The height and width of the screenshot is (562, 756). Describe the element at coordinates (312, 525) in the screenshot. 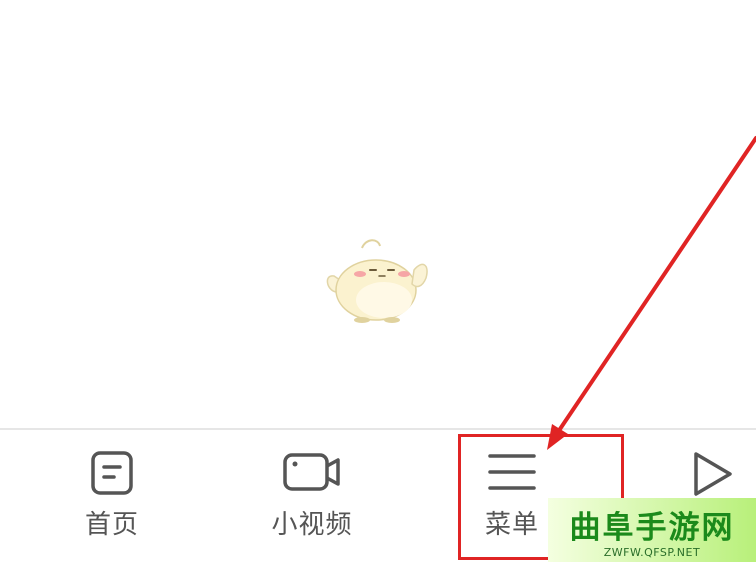

I see `nav-label-short-video: 小视频` at that location.